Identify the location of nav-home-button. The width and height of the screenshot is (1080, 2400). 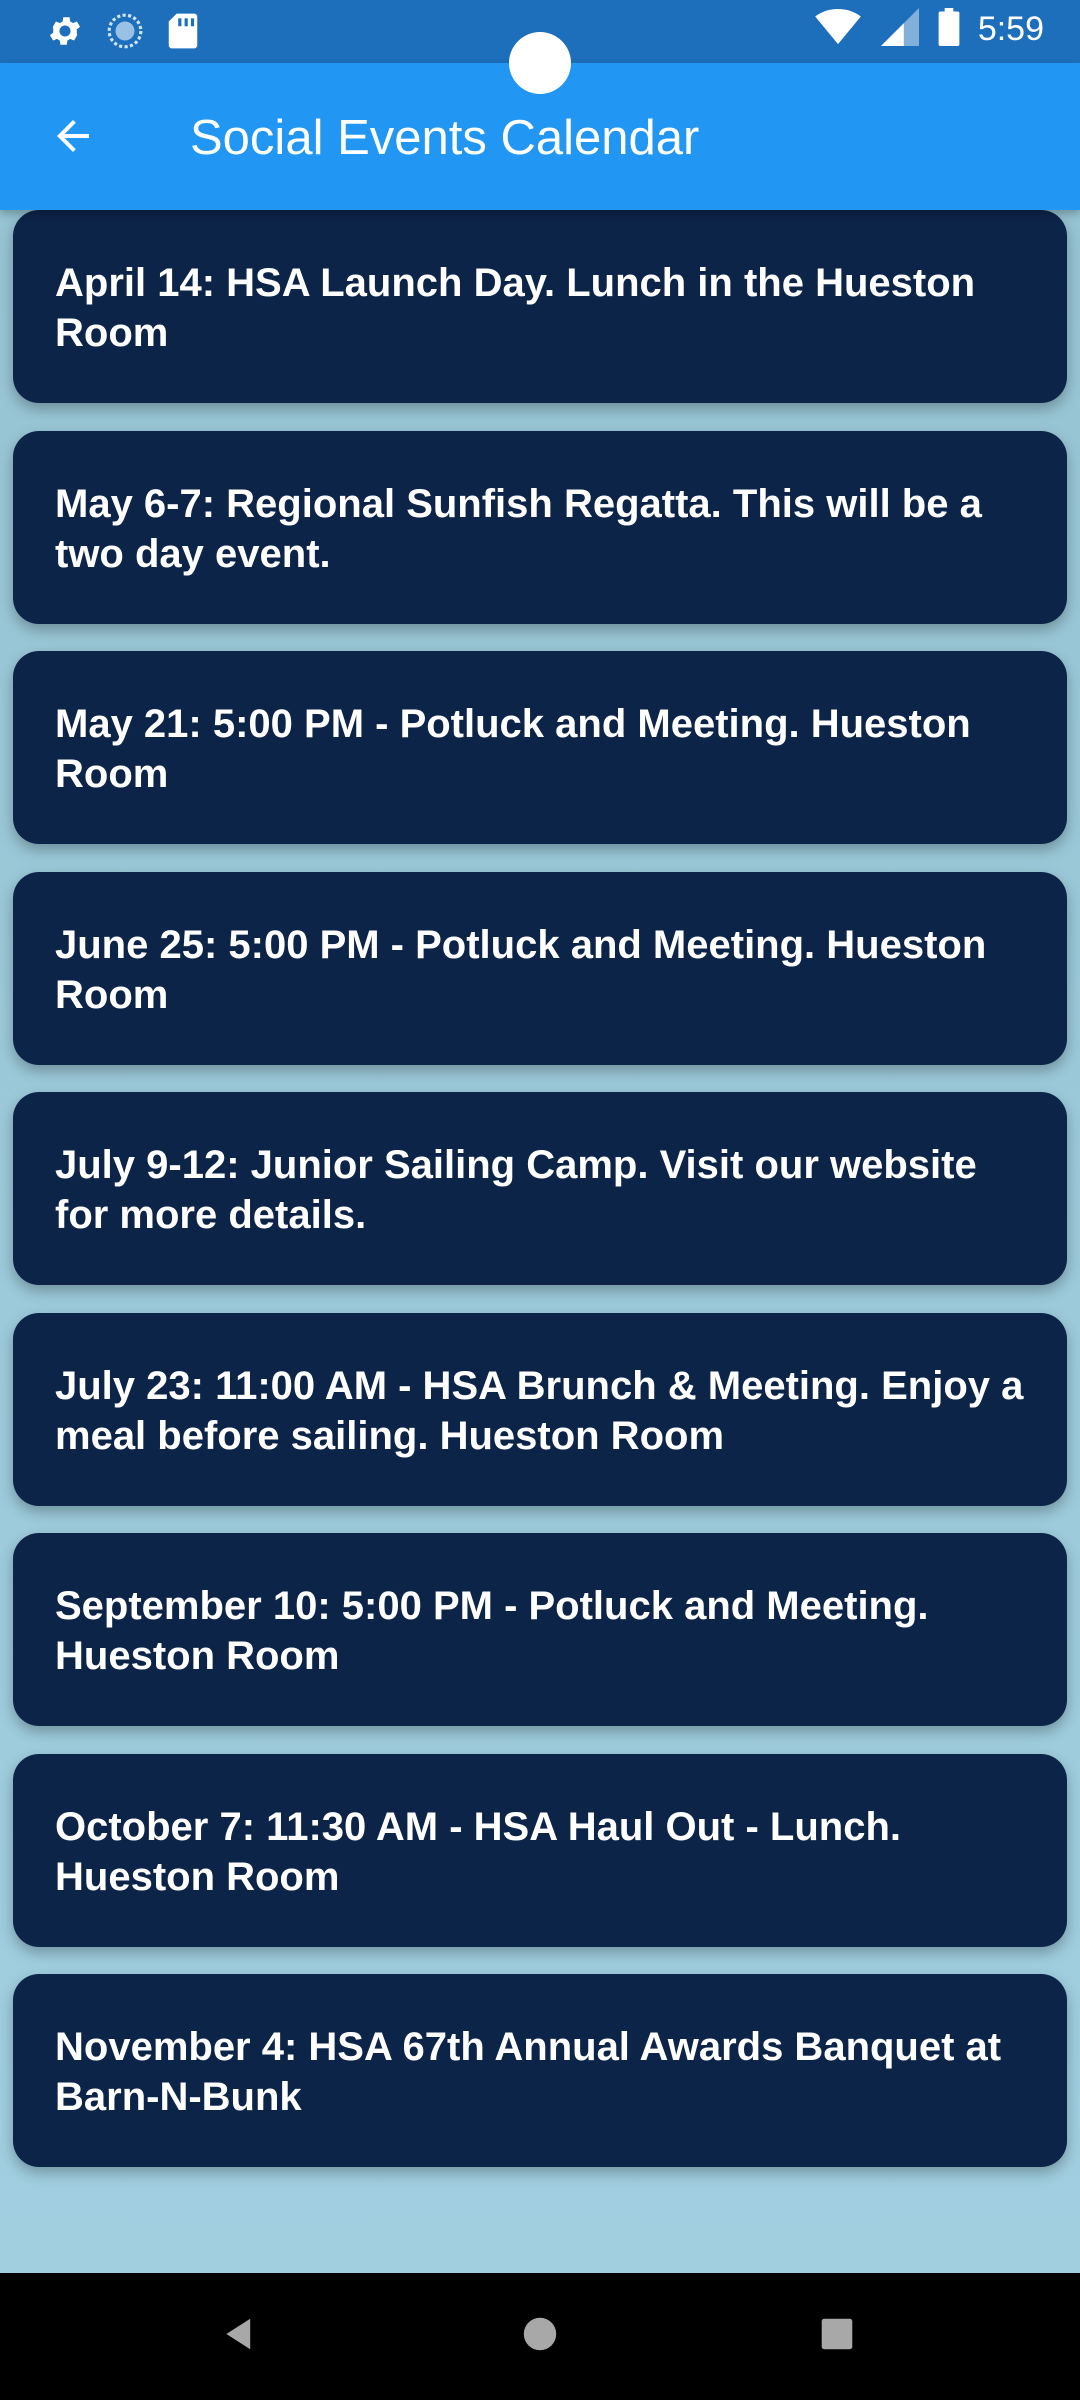
(540, 2336).